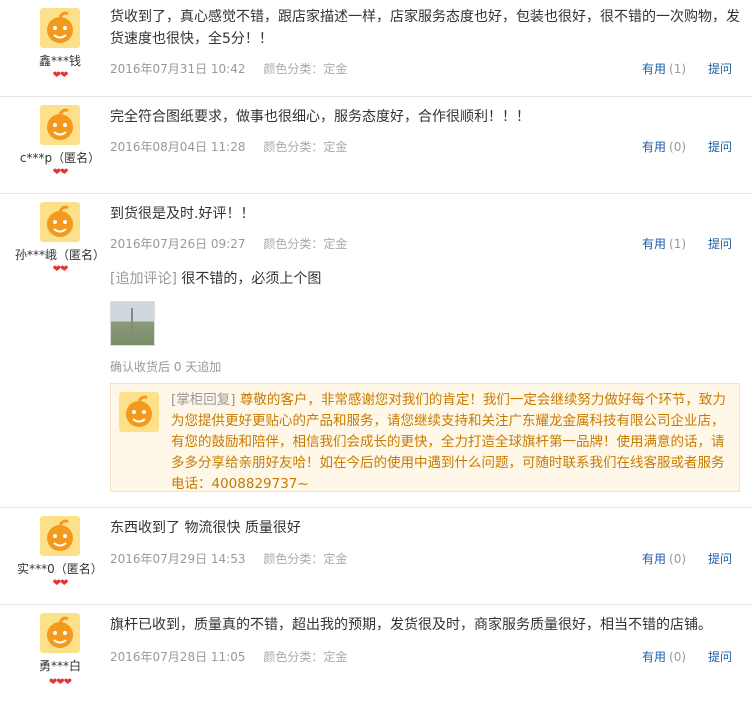  I want to click on append-confirm-text: 确认收货后 0 天追加, so click(166, 367).